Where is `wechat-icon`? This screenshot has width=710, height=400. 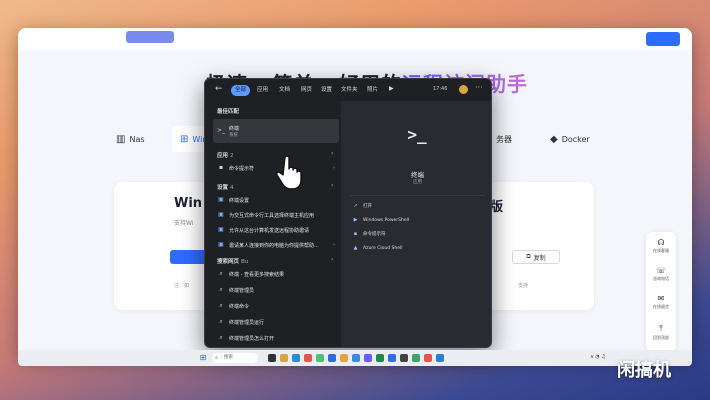 wechat-icon is located at coordinates (320, 358).